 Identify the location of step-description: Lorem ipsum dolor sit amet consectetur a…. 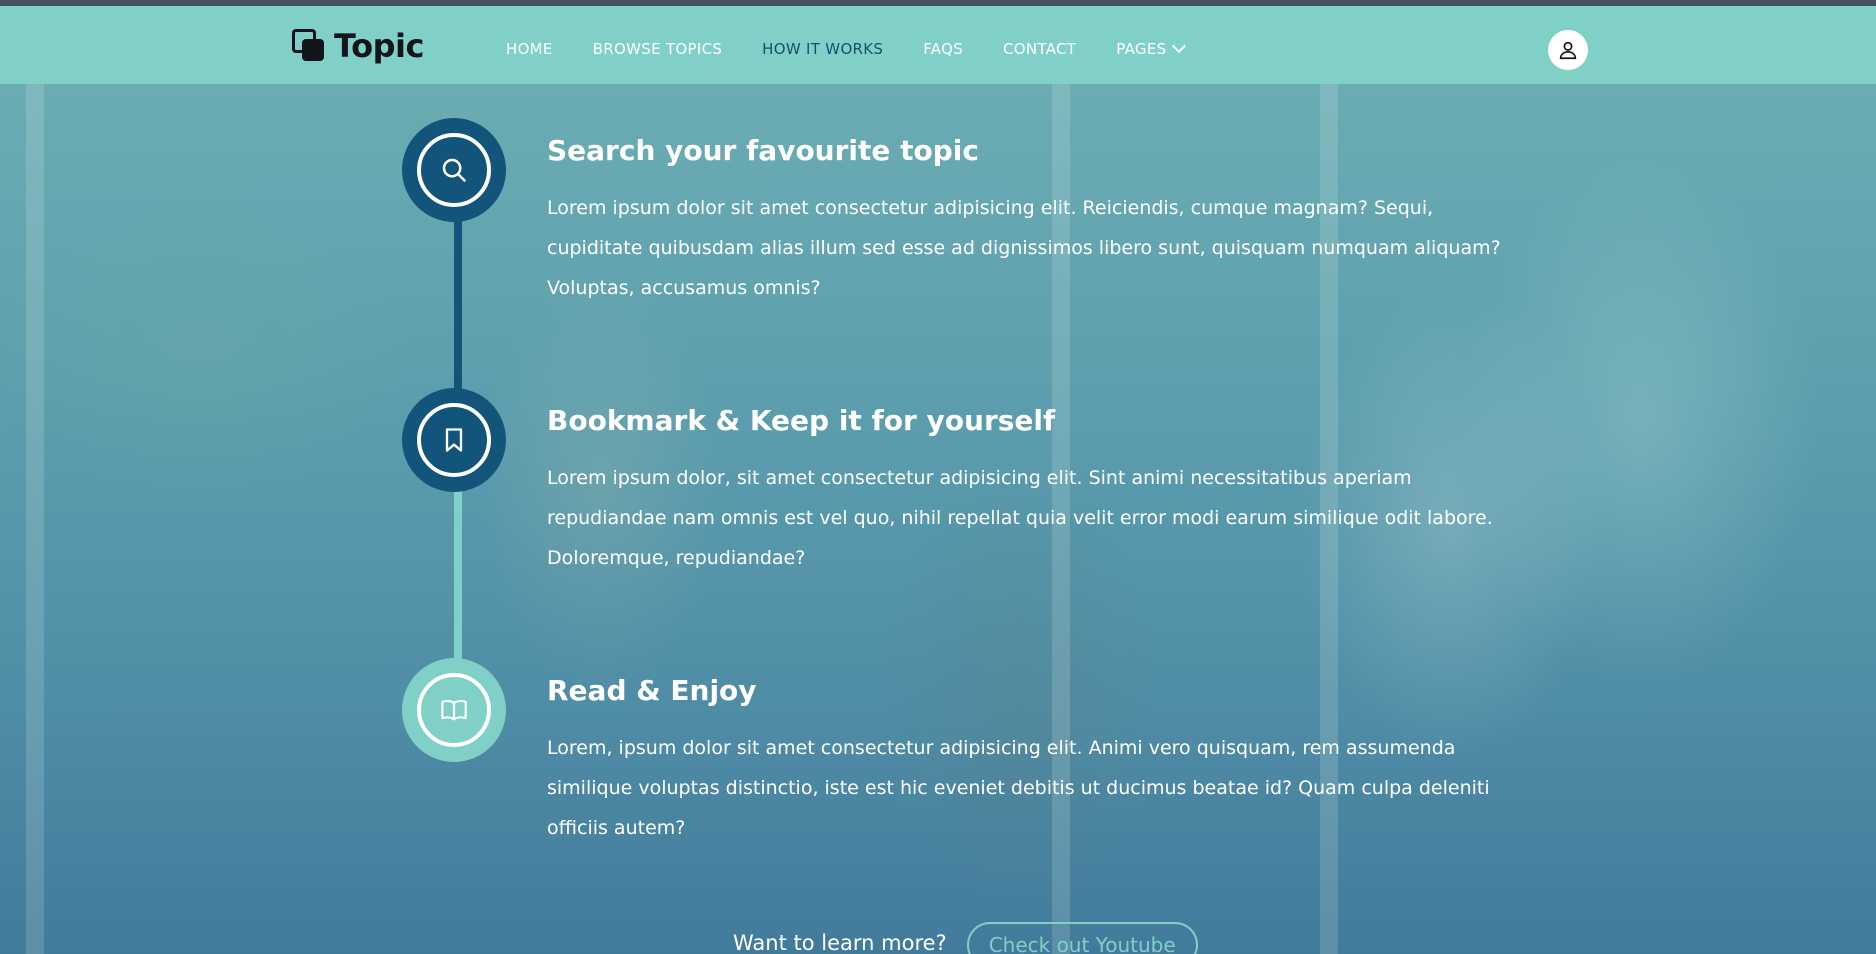
(1024, 248).